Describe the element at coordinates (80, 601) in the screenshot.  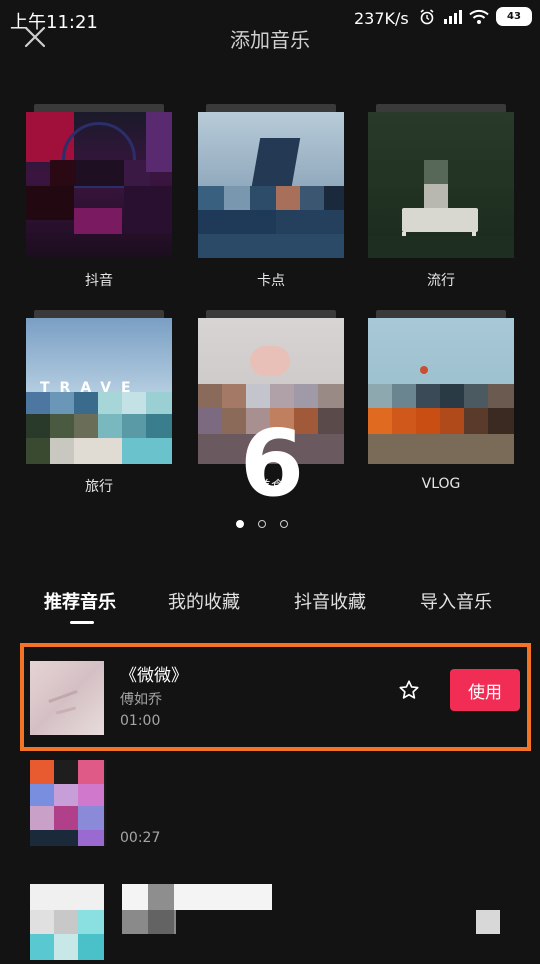
I see `tab-recommended: 推荐音乐` at that location.